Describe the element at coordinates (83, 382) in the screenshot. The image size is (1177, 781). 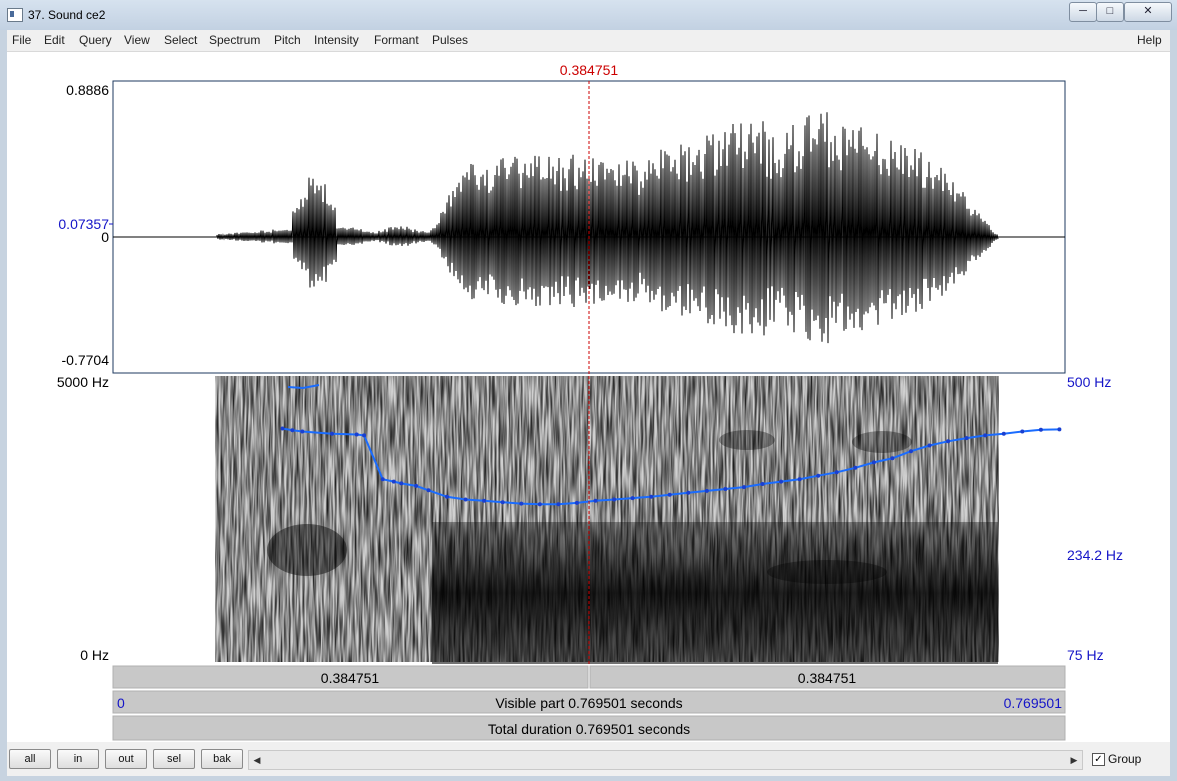
I see `spectrogram-top-label: 5000 Hz` at that location.